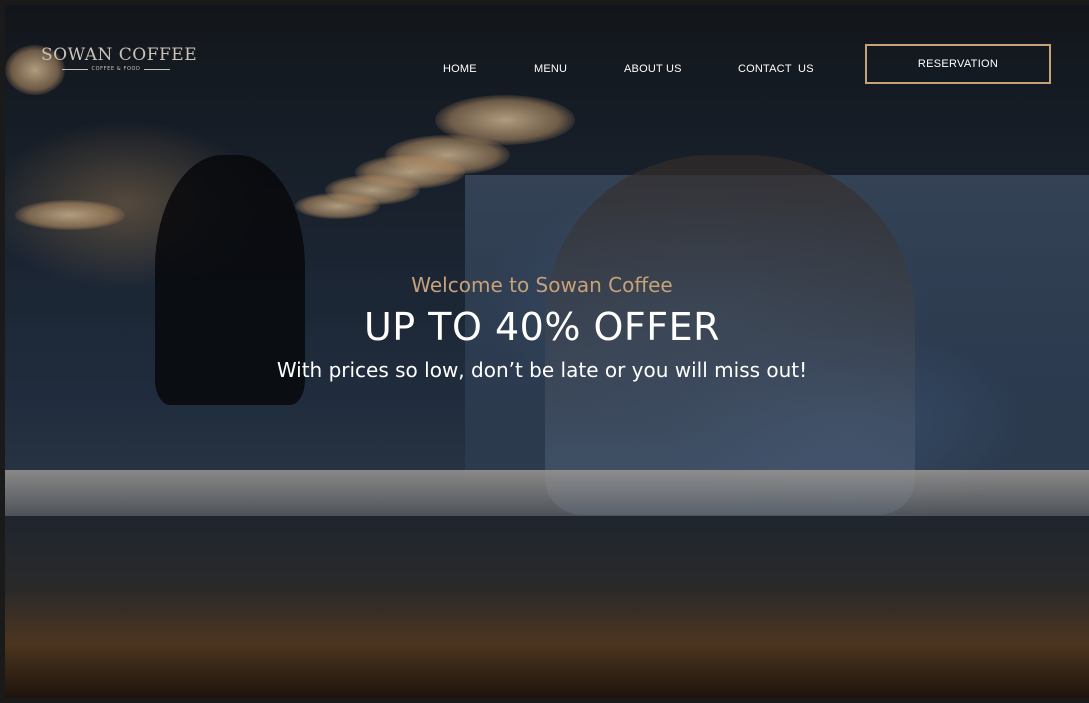 The width and height of the screenshot is (1089, 703). Describe the element at coordinates (958, 64) in the screenshot. I see `reservation-button: RESERVATION` at that location.